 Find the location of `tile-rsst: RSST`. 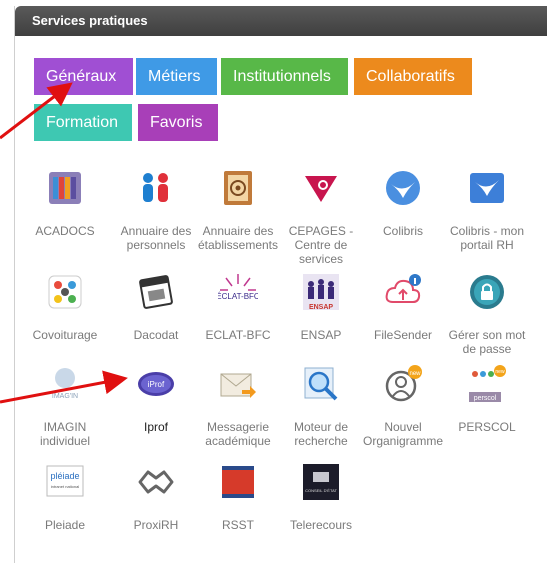

tile-rsst: RSST is located at coordinates (238, 497).